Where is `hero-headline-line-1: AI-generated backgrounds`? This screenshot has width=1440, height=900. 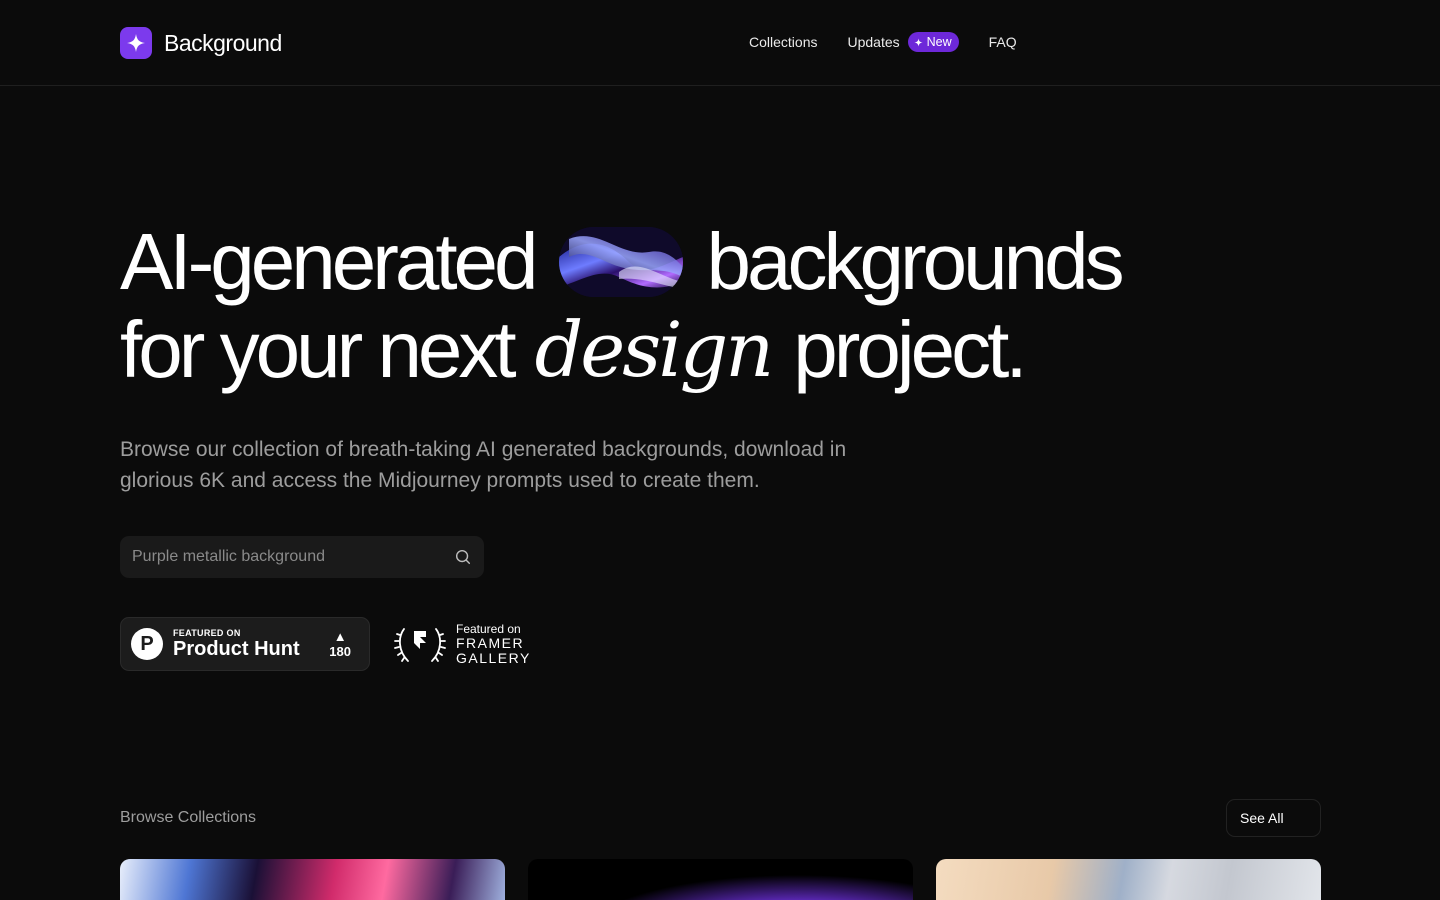
hero-headline-line-1: AI-generated backgrounds is located at coordinates (622, 261).